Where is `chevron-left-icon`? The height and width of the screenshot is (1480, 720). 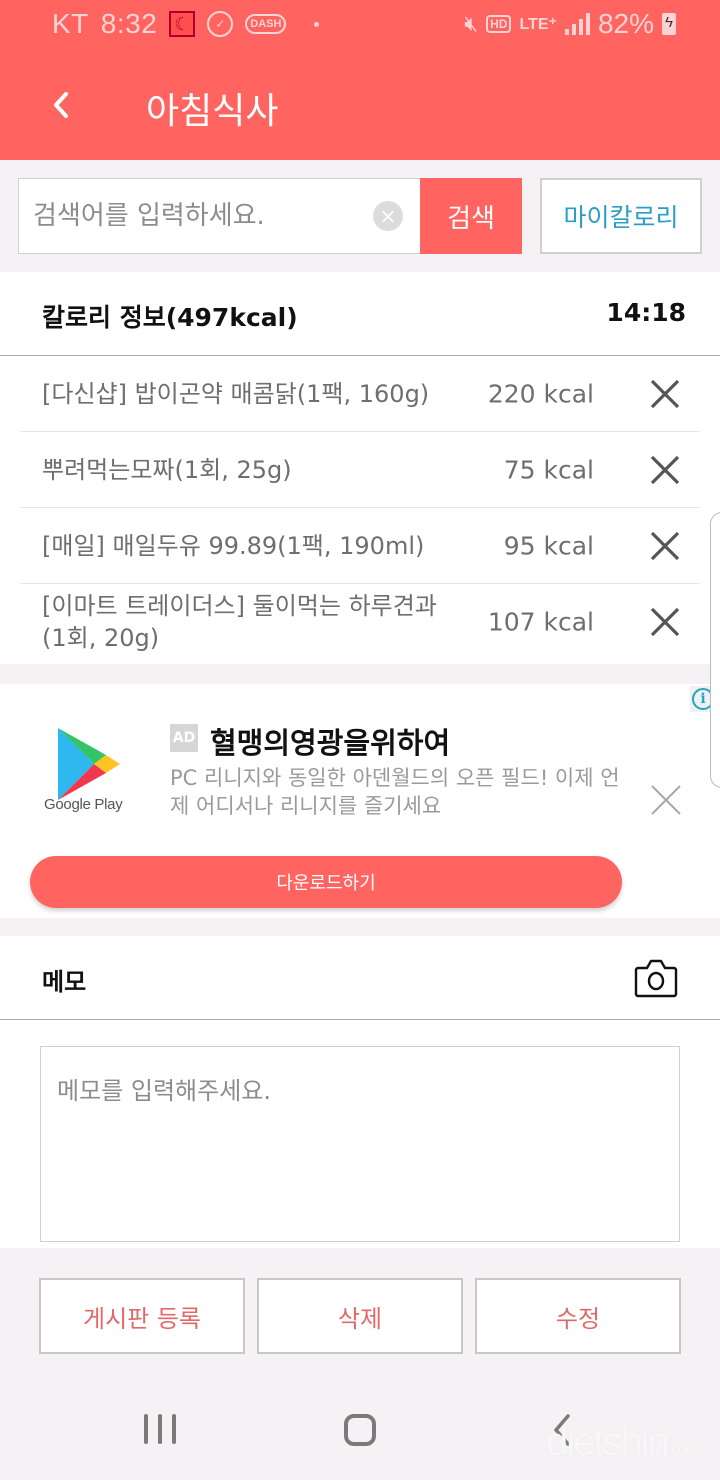
chevron-left-icon is located at coordinates (61, 105).